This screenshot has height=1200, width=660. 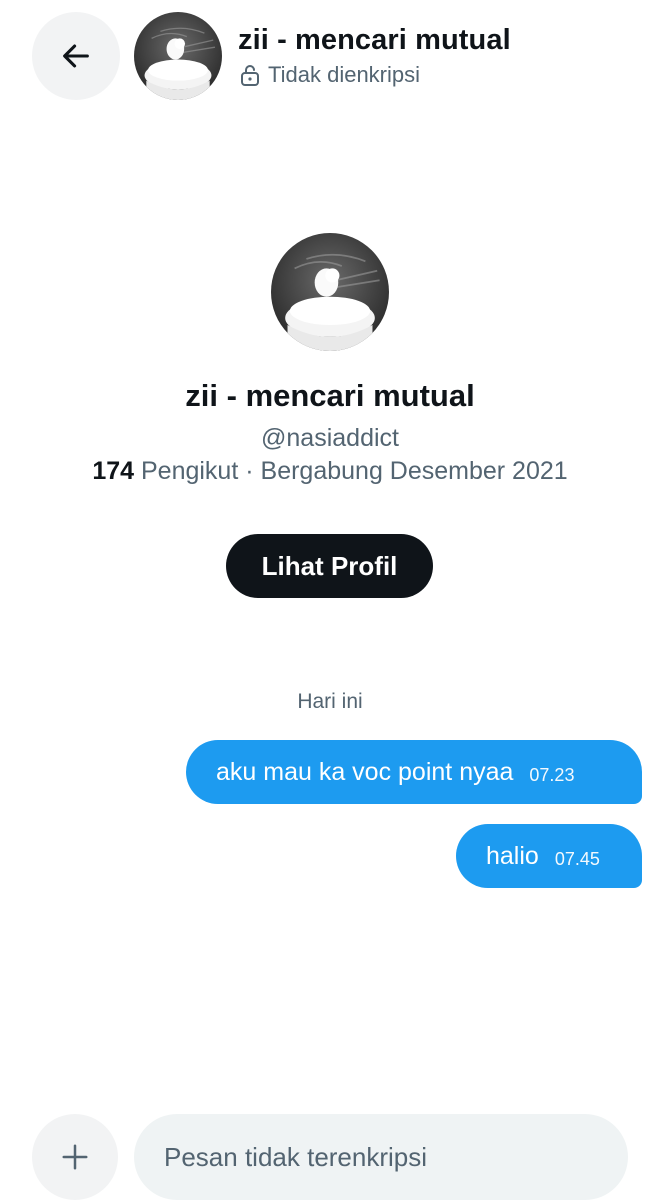 What do you see at coordinates (512, 855) in the screenshot?
I see `message-text: halio` at bounding box center [512, 855].